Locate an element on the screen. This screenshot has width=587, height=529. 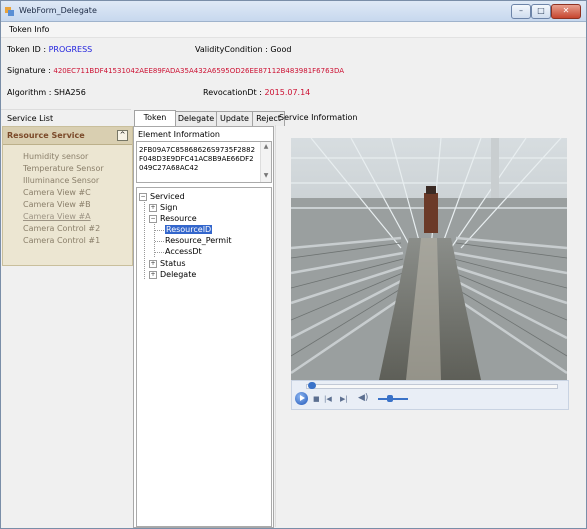
window-title: WebForm_Delegate is located at coordinates (58, 10).